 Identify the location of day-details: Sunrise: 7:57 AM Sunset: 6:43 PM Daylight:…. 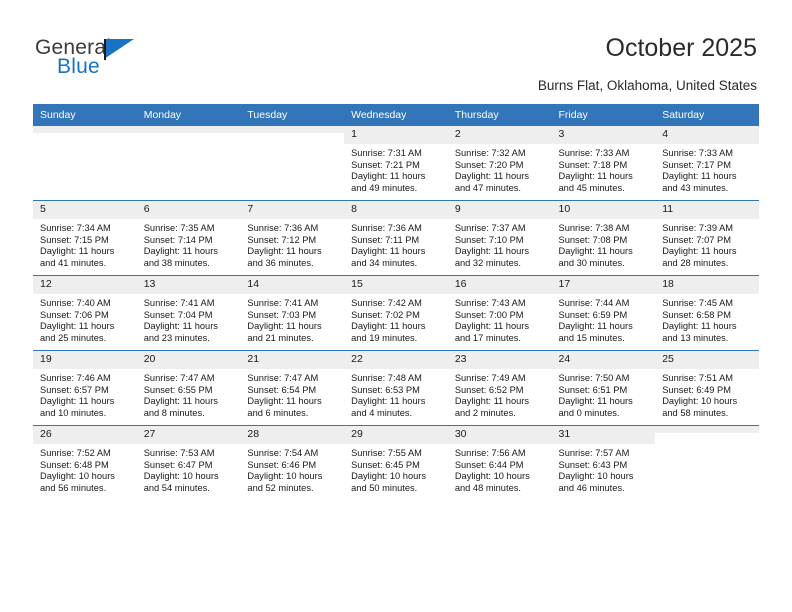
(604, 469).